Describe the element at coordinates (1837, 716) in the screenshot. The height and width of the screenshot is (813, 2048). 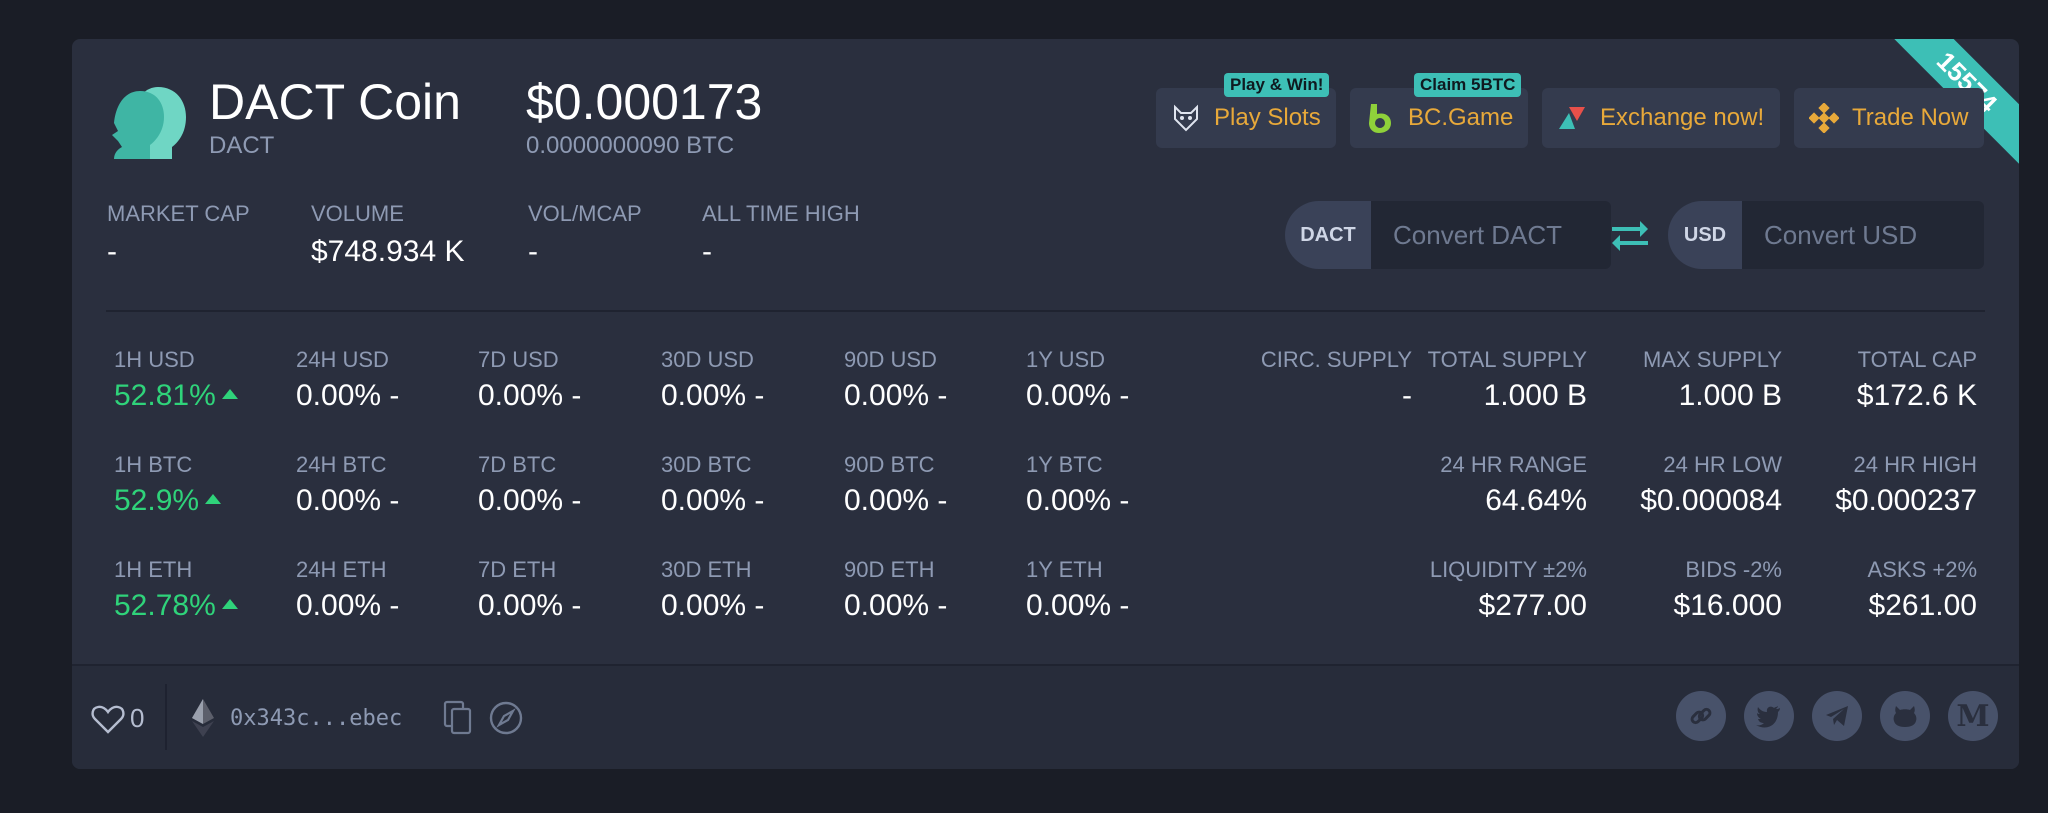
I see `telegram-icon` at that location.